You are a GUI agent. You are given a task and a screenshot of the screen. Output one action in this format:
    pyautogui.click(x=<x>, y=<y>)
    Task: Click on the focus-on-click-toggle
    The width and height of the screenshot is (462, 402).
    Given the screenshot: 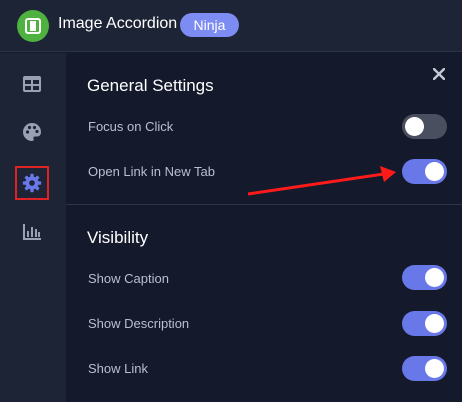 What is the action you would take?
    pyautogui.click(x=424, y=126)
    